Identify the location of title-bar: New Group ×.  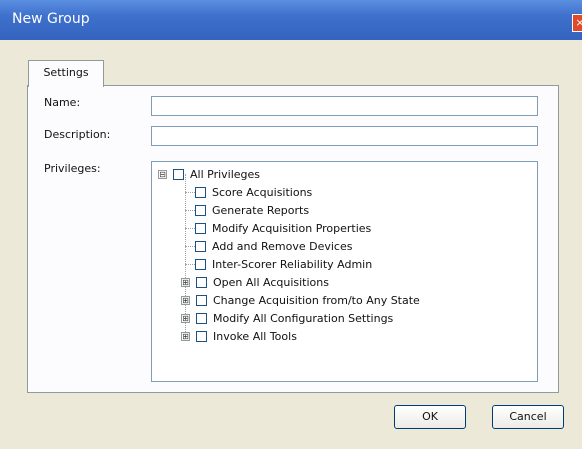
(291, 20).